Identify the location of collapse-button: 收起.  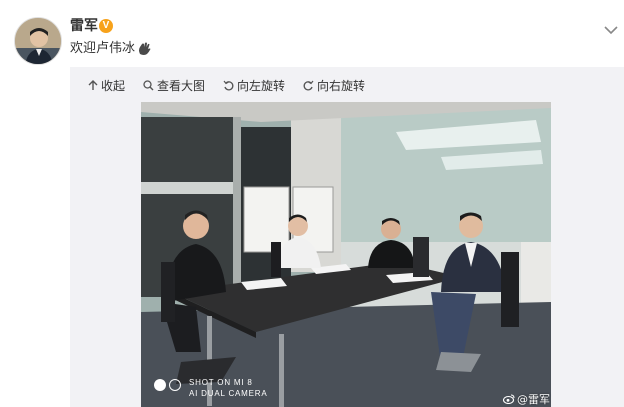
(106, 85).